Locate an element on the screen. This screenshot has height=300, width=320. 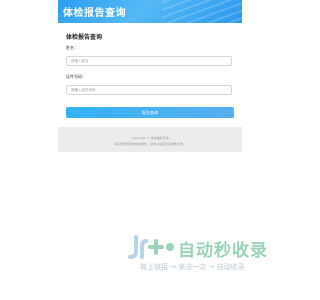
watermark-logo-icon is located at coordinates (151, 247).